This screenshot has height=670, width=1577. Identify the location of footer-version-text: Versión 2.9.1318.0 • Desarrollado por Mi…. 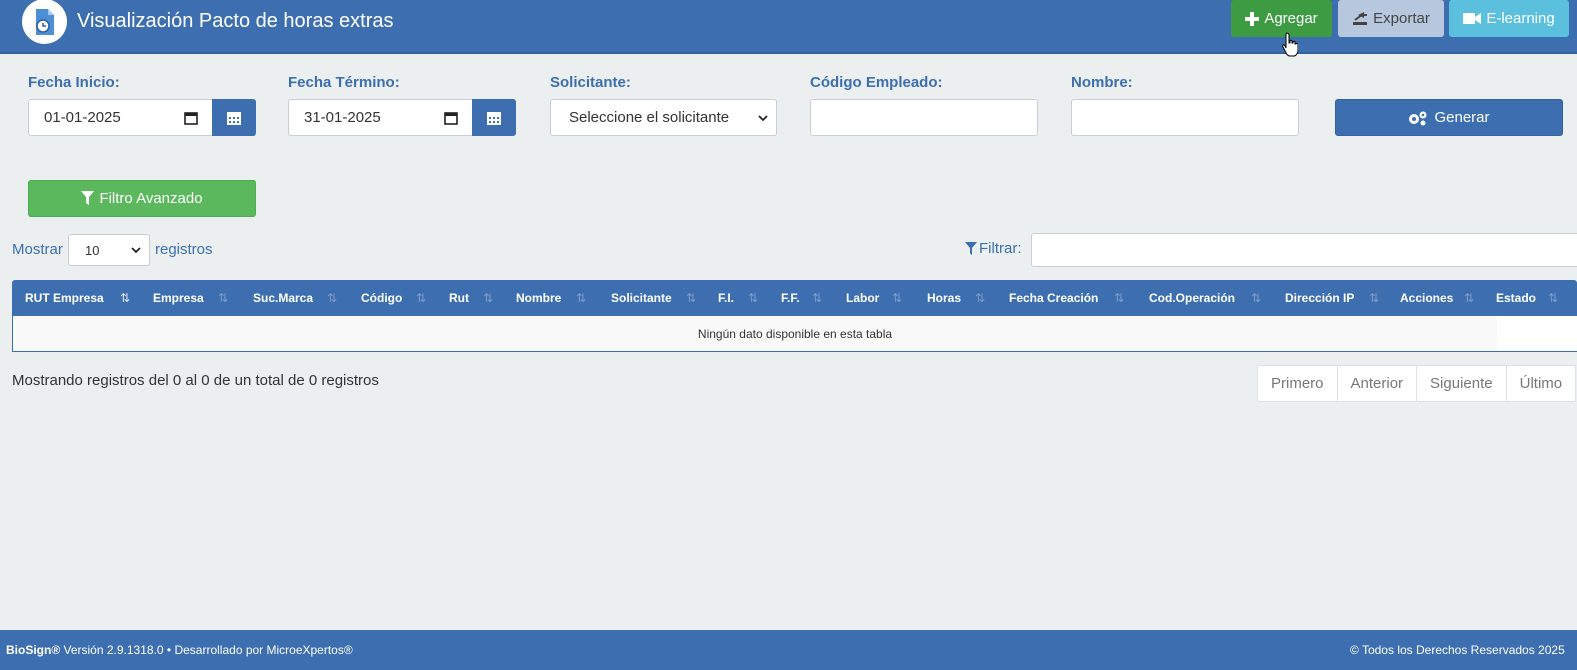
(206, 650).